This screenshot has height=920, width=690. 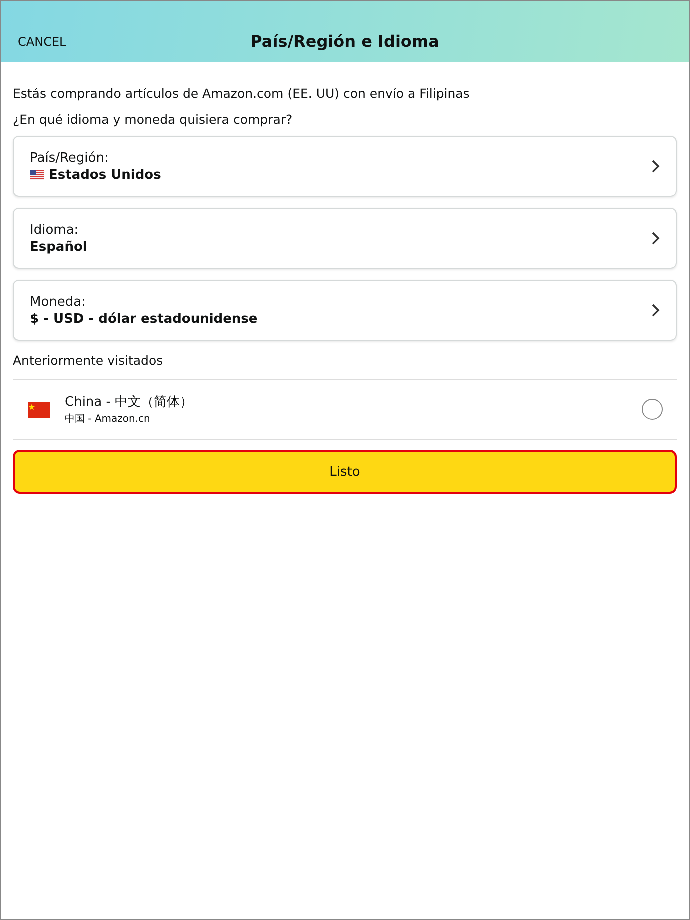 I want to click on radio-button, so click(x=652, y=409).